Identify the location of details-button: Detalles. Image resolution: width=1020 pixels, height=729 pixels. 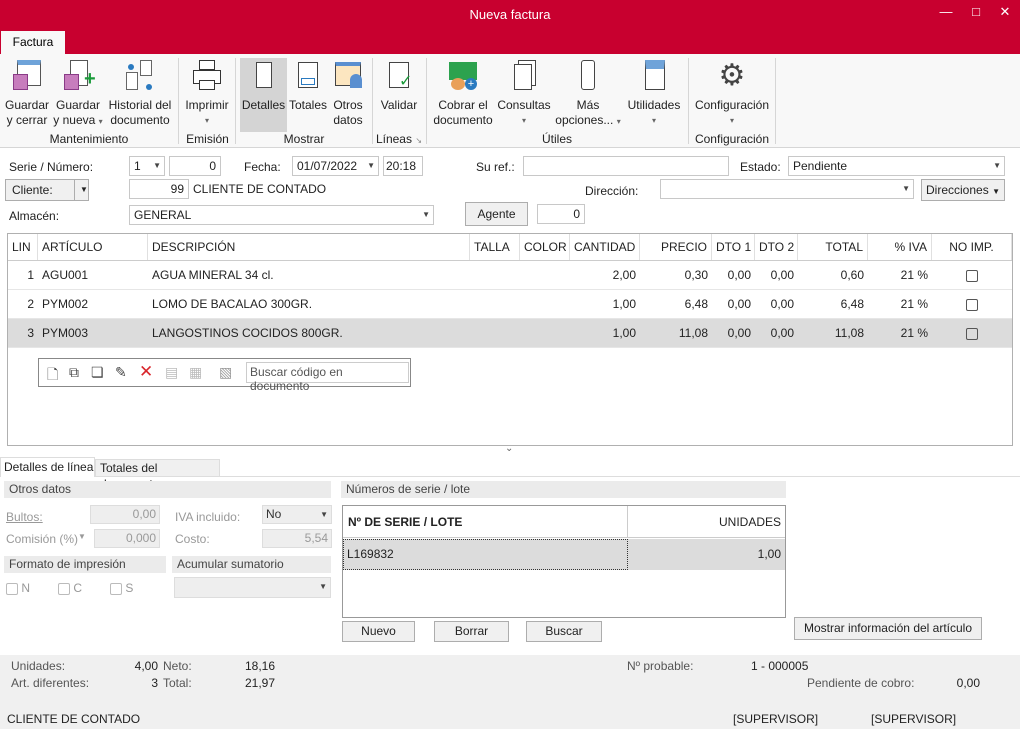
(263, 95).